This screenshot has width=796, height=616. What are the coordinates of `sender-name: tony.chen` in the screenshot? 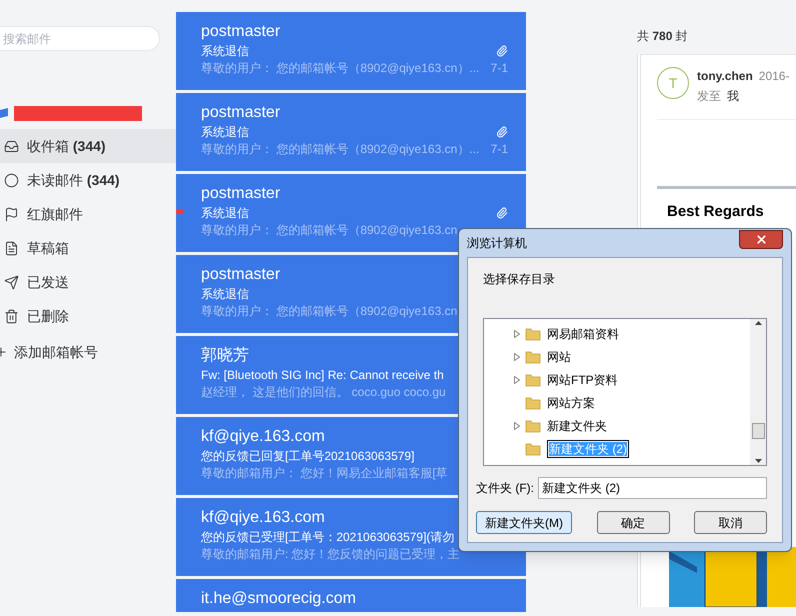 It's located at (725, 76).